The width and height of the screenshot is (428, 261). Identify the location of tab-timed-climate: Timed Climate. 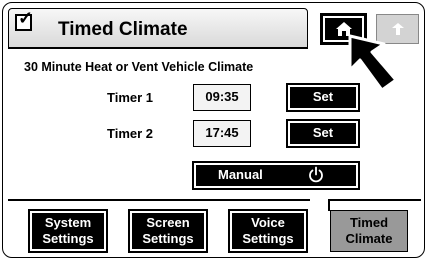
(369, 231).